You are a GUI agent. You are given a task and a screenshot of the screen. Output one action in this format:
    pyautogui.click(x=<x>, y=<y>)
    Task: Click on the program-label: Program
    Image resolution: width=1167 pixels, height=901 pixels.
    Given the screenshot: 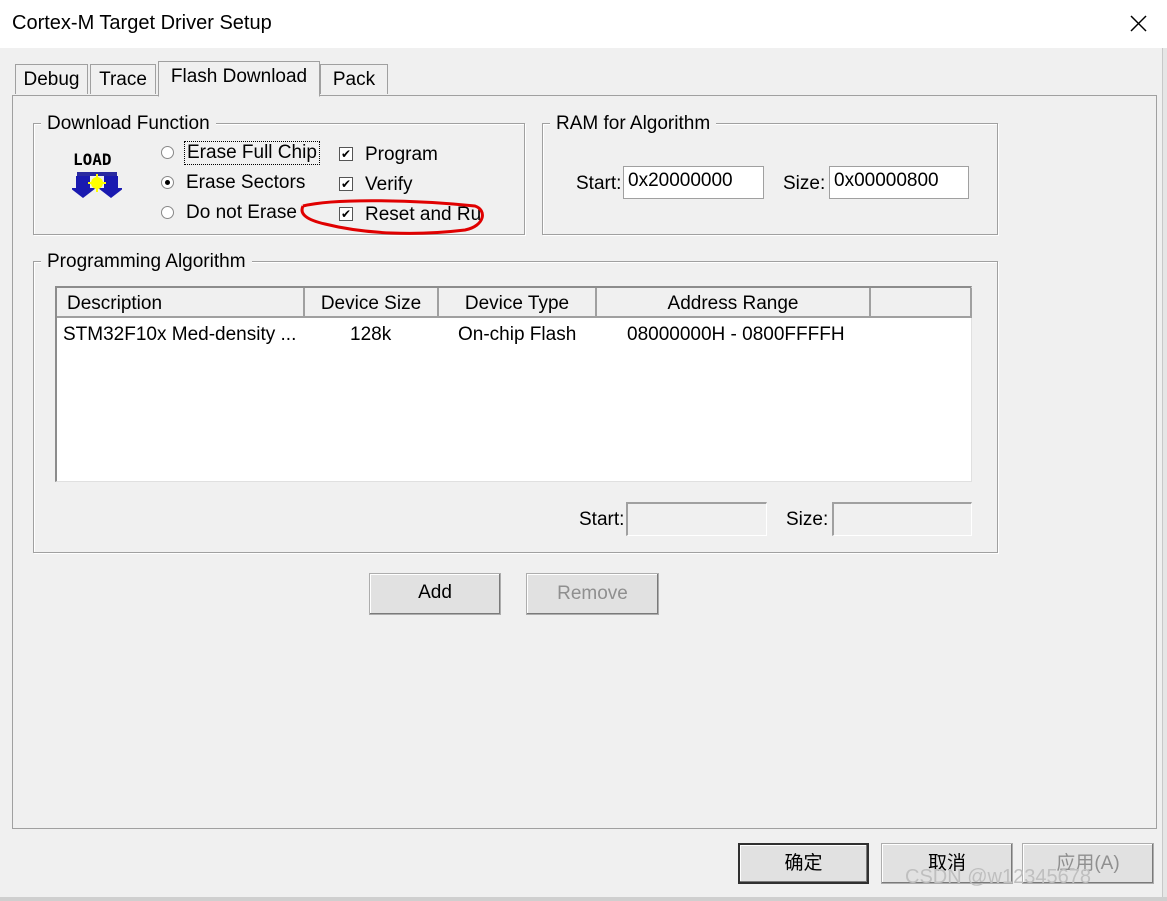 What is the action you would take?
    pyautogui.click(x=401, y=155)
    